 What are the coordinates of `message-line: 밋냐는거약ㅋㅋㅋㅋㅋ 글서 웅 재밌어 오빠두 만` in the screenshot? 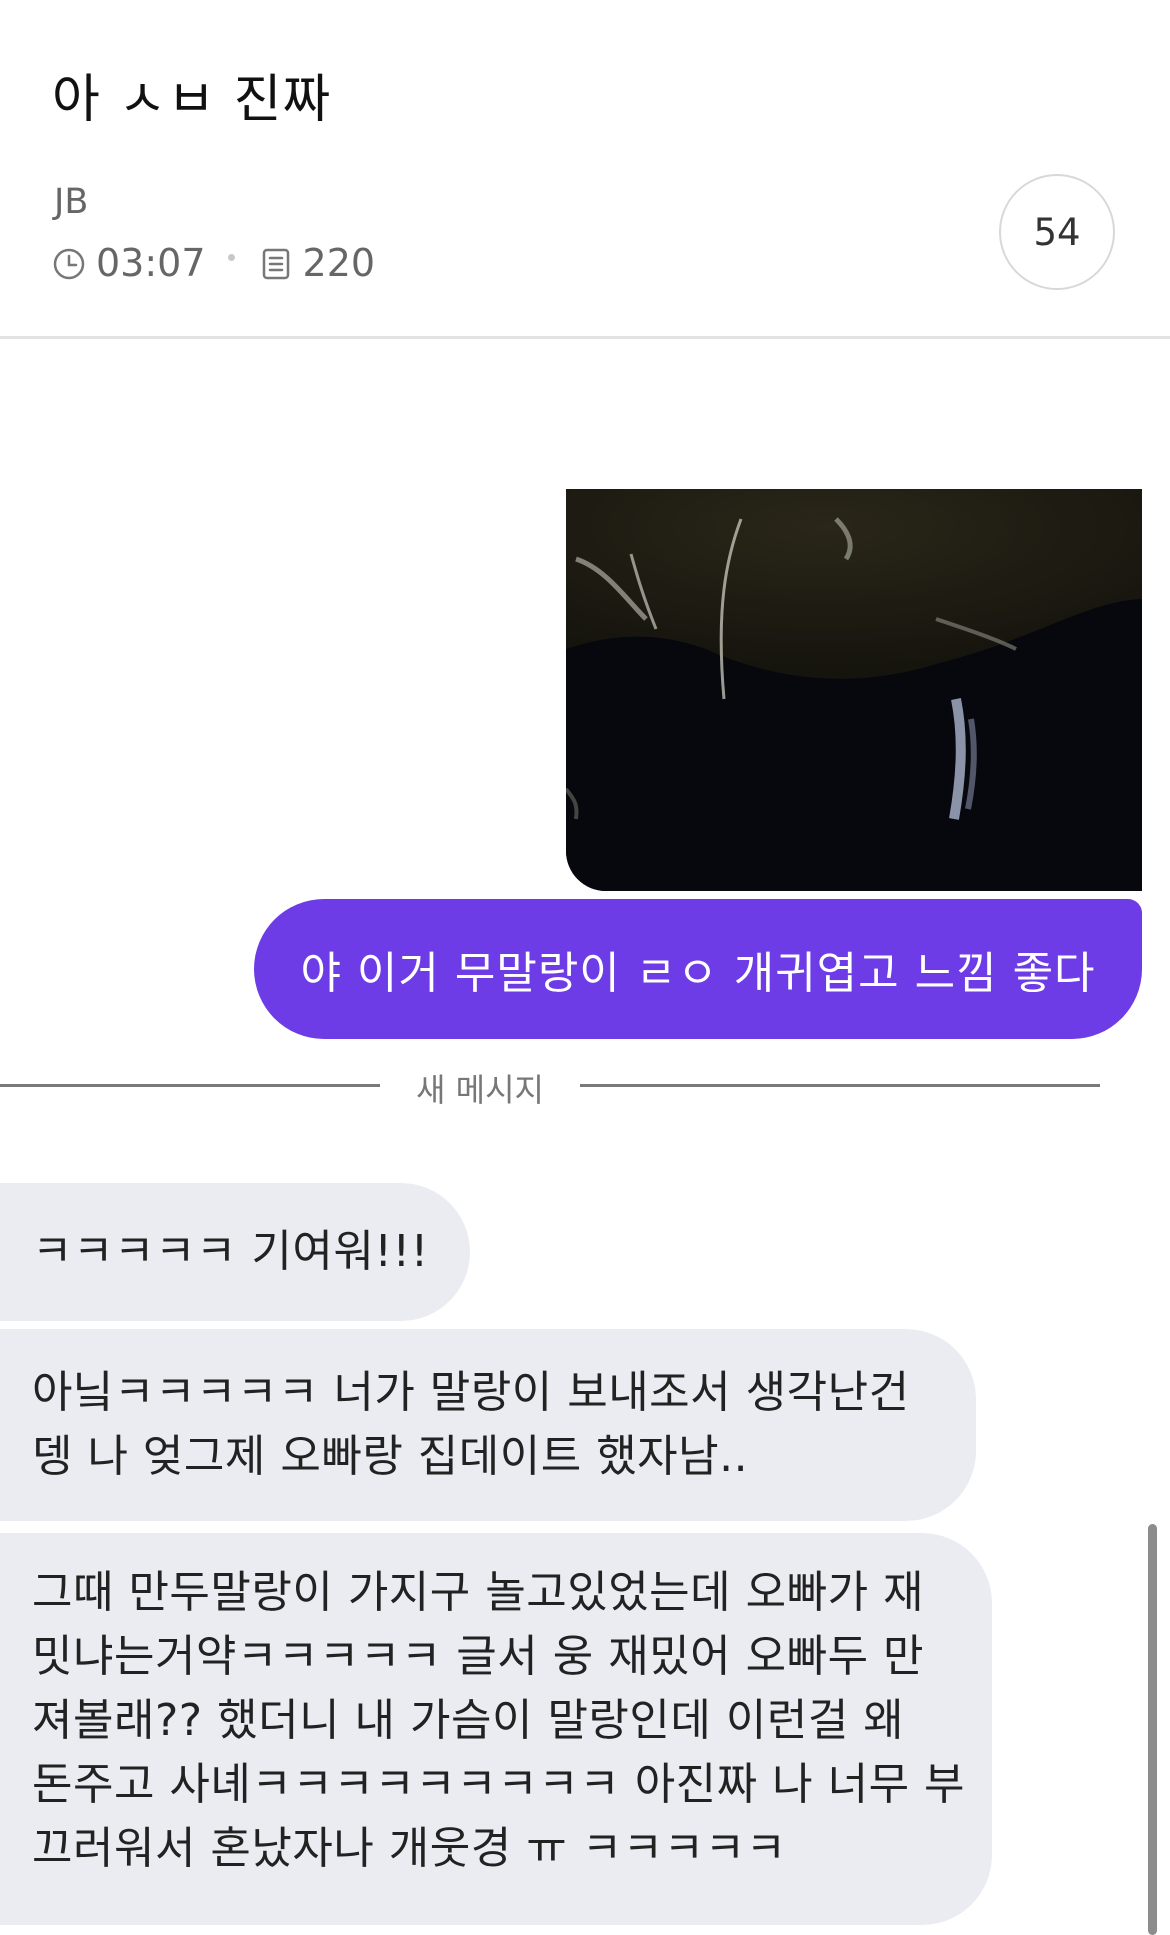 It's located at (478, 1656).